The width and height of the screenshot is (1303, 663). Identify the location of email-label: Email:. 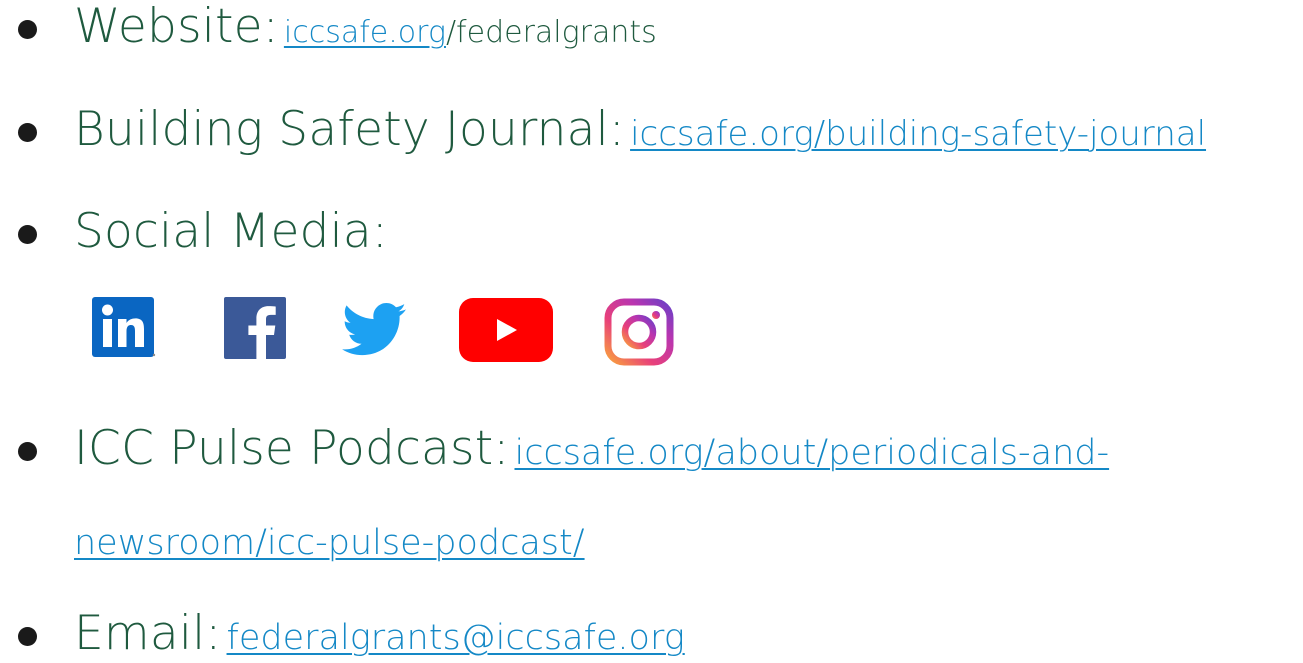
(148, 633).